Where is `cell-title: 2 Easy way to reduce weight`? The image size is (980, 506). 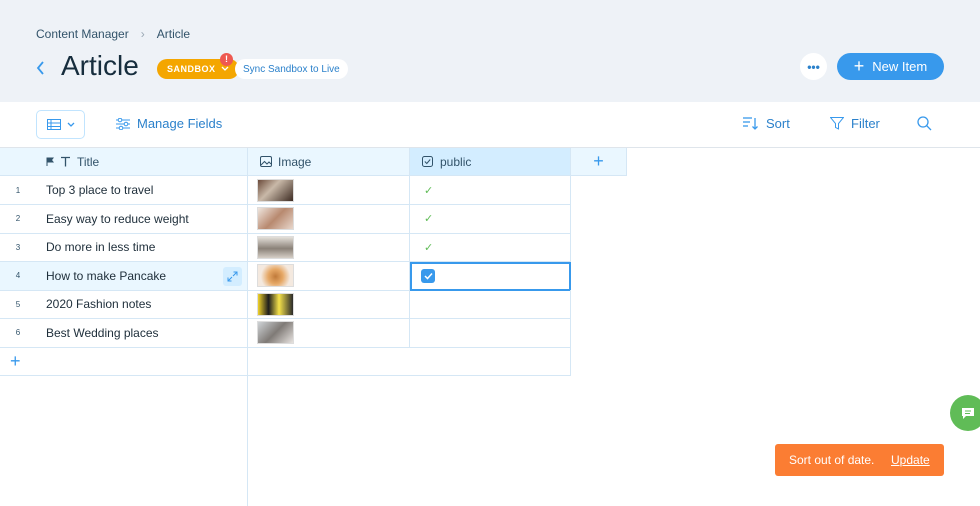
cell-title: 2 Easy way to reduce weight is located at coordinates (124, 219).